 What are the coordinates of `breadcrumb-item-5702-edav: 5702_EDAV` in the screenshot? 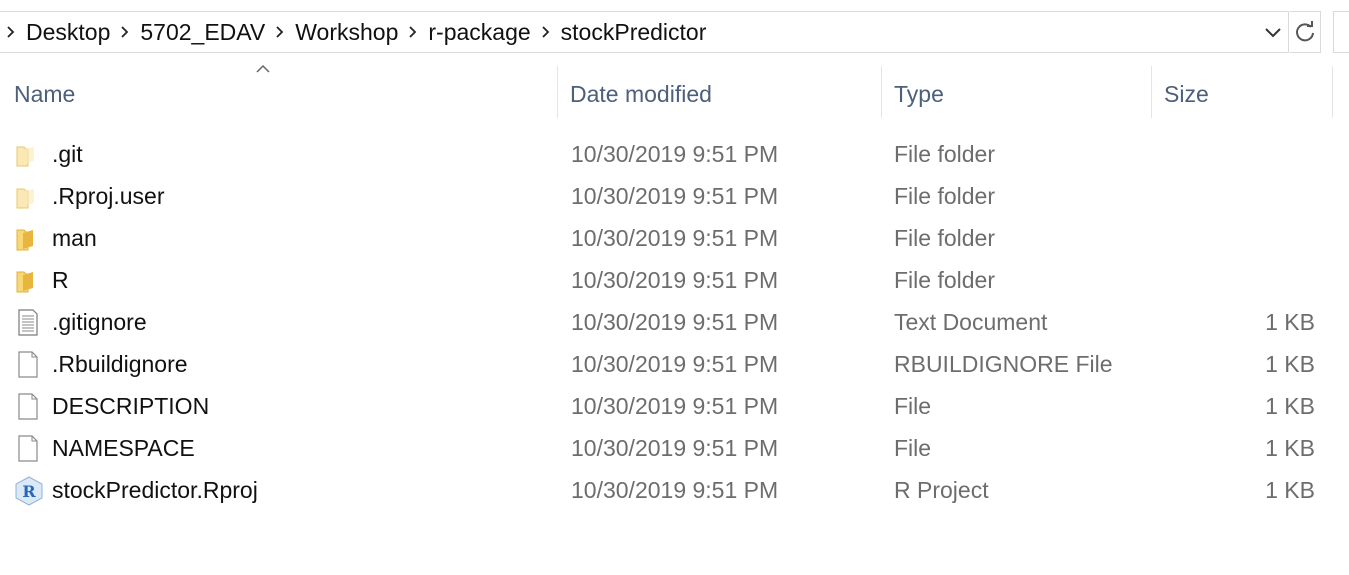 It's located at (202, 32).